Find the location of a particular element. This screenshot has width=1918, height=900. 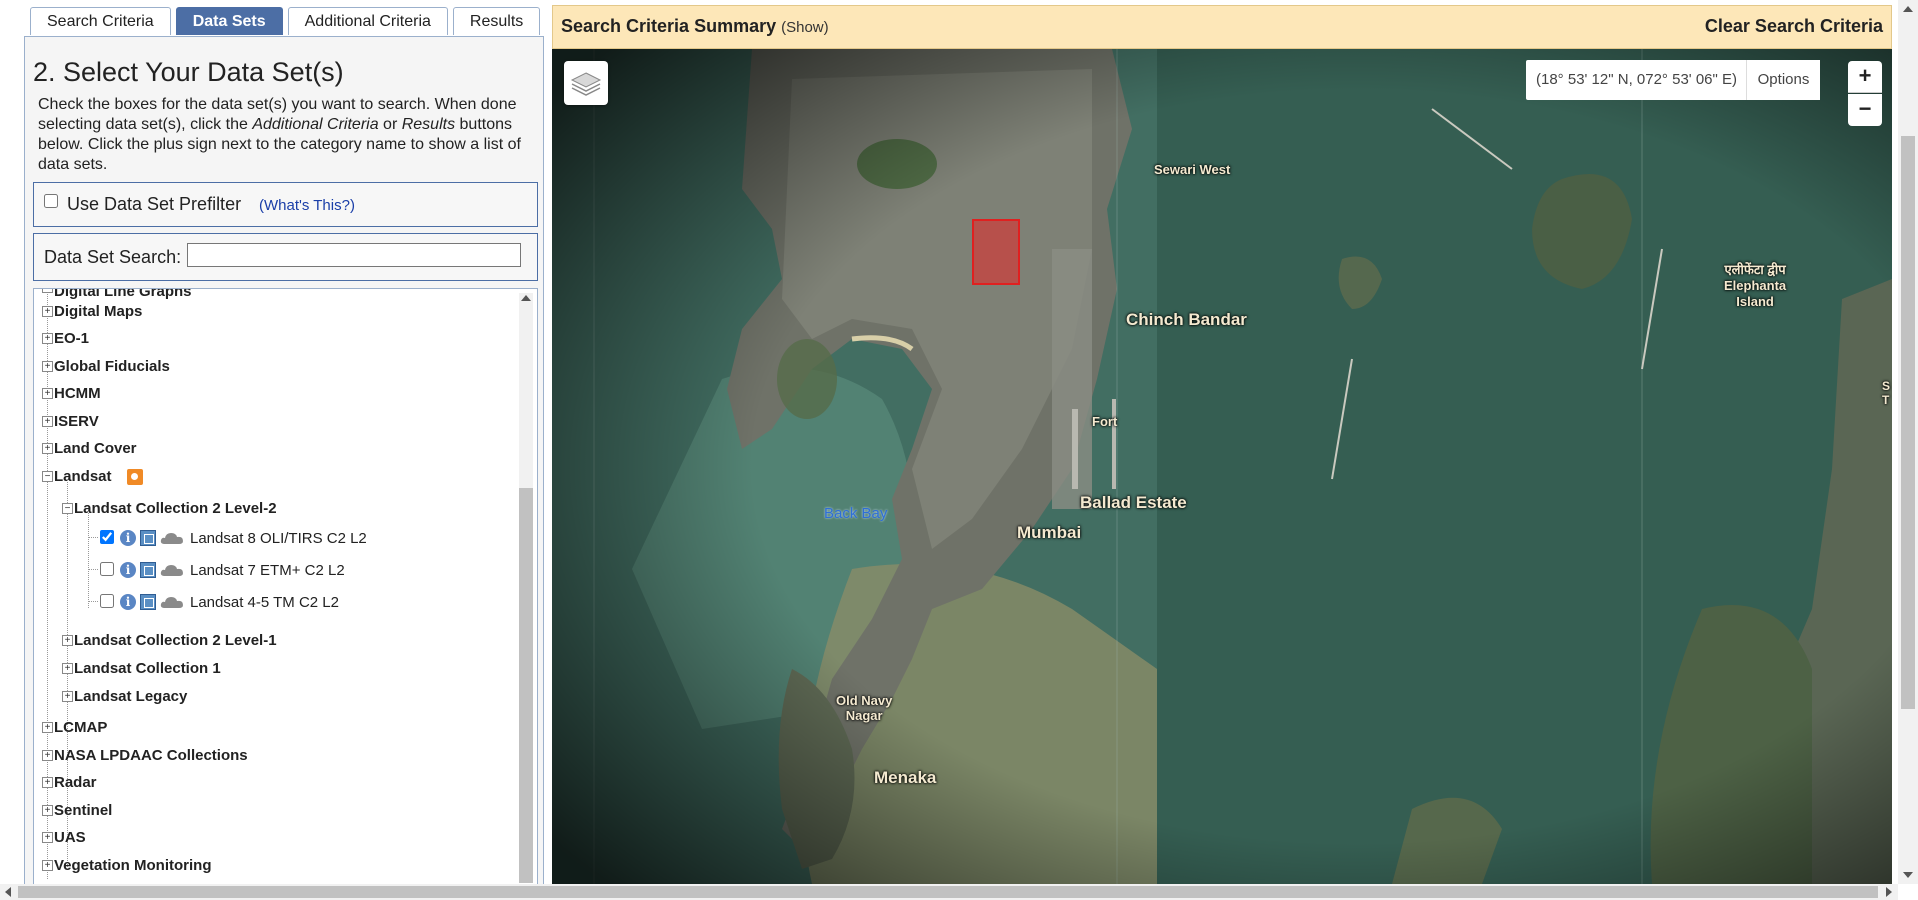

summary-show-link: (Show) is located at coordinates (805, 27).